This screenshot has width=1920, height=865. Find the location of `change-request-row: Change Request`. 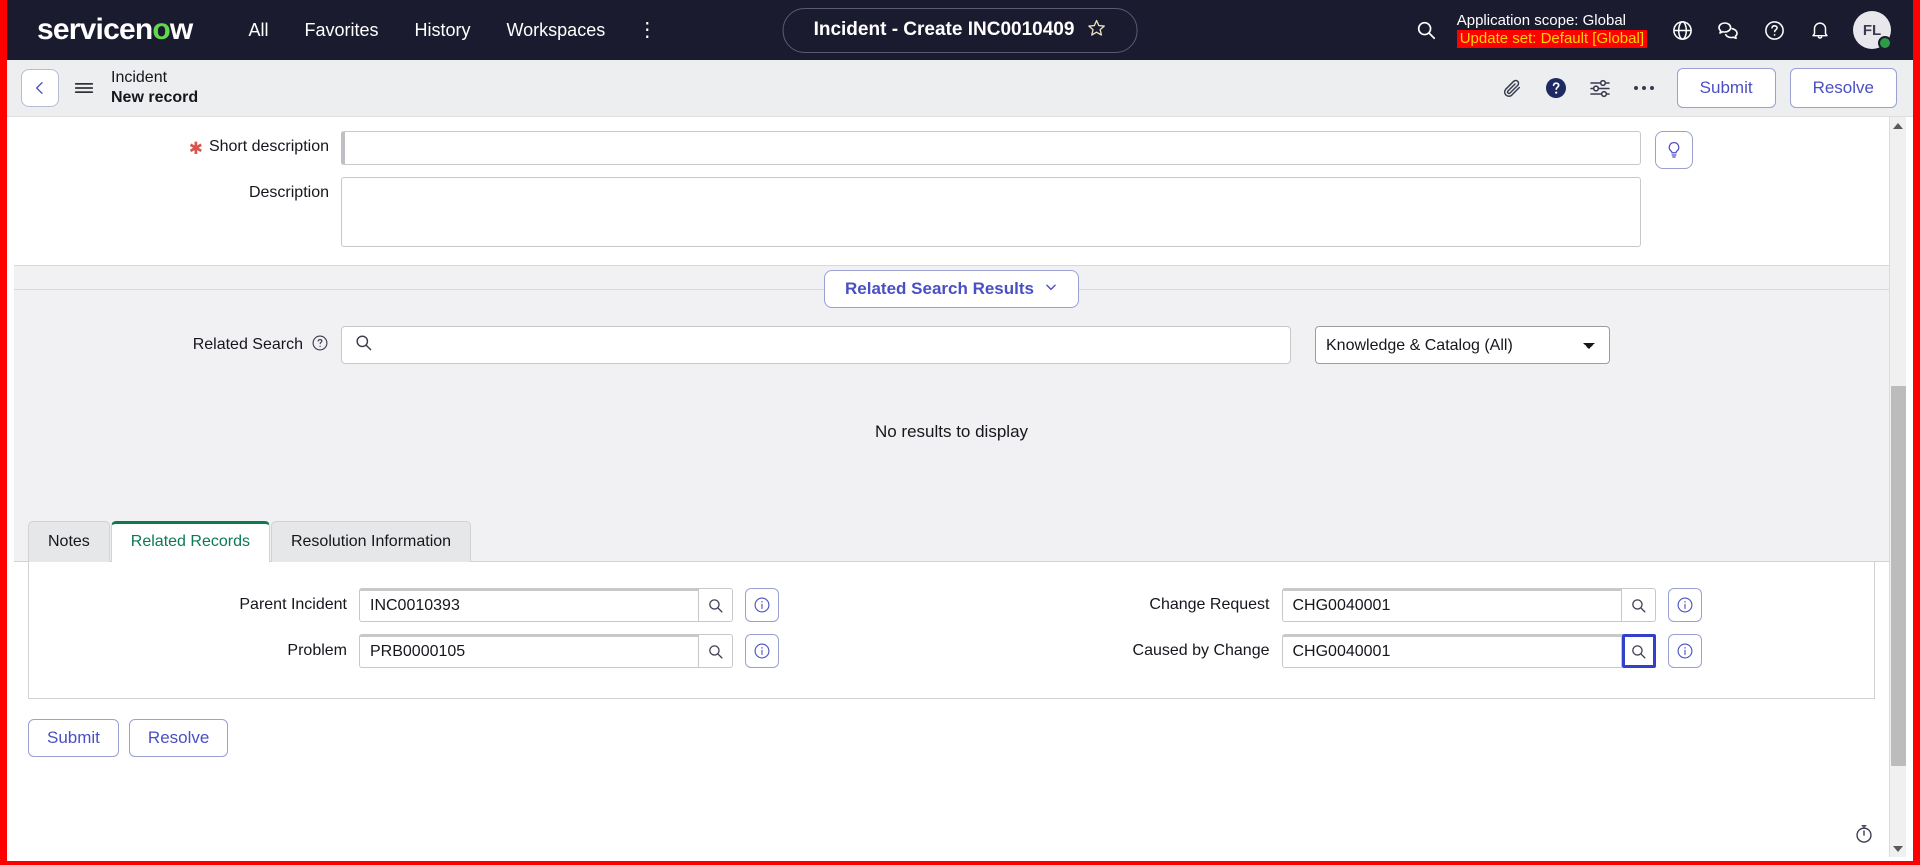

change-request-row: Change Request is located at coordinates (1413, 605).